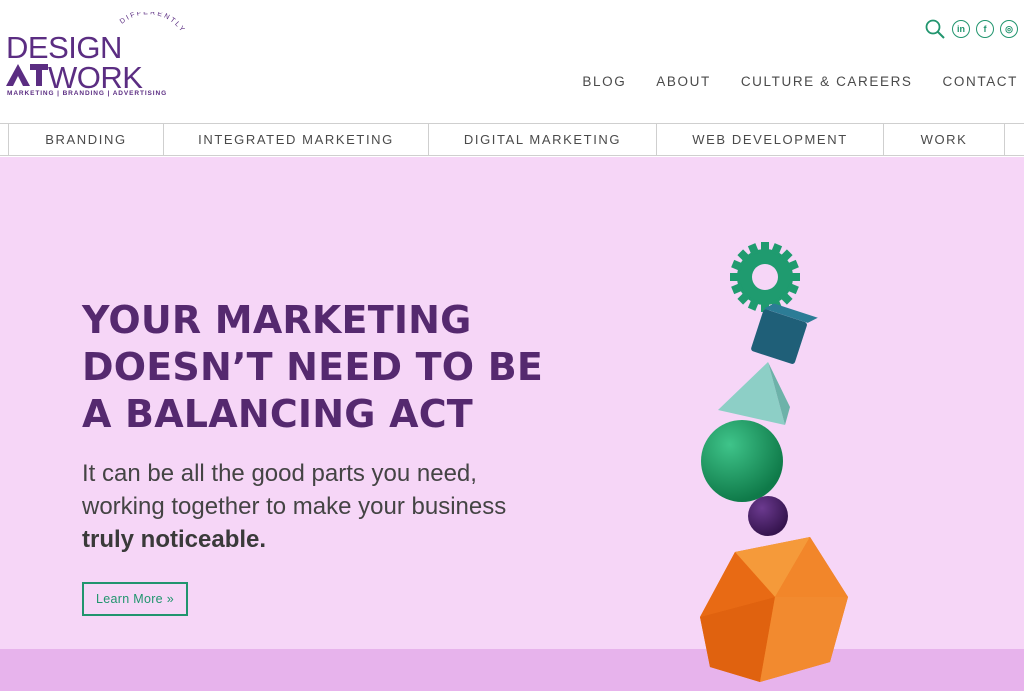 The width and height of the screenshot is (1024, 691). I want to click on learn-more-button: Learn More », so click(135, 599).